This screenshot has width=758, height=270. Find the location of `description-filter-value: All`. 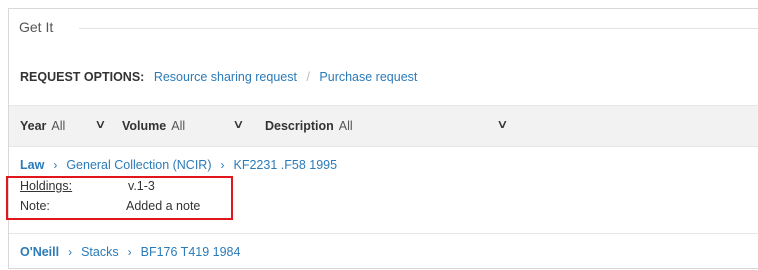

description-filter-value: All is located at coordinates (345, 126).